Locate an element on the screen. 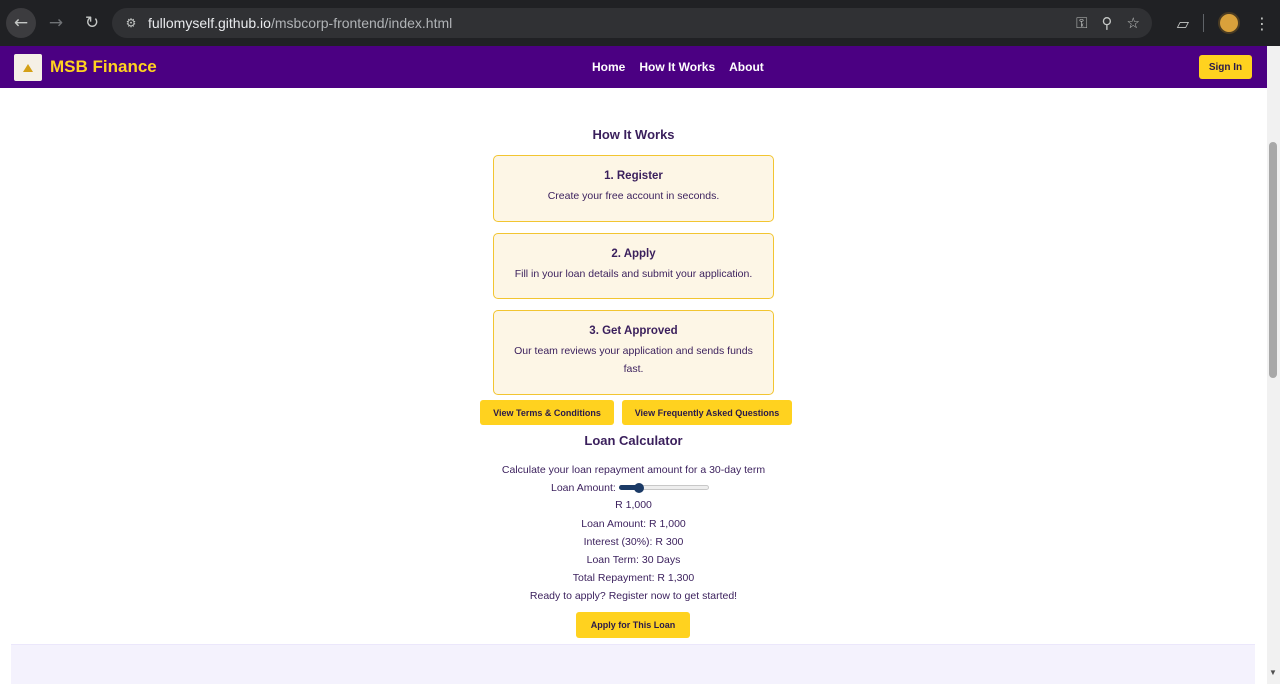 This screenshot has width=1280, height=684. loan-amount-row: Loan Amount: is located at coordinates (630, 488).